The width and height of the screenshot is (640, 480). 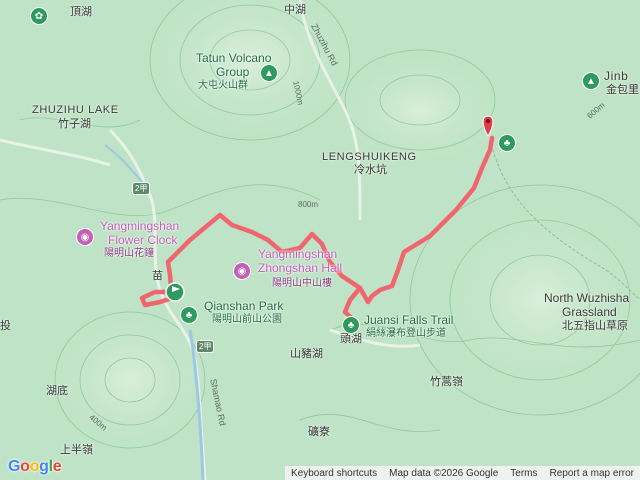 What do you see at coordinates (205, 346) in the screenshot?
I see `route-badge-2-south: 2甲` at bounding box center [205, 346].